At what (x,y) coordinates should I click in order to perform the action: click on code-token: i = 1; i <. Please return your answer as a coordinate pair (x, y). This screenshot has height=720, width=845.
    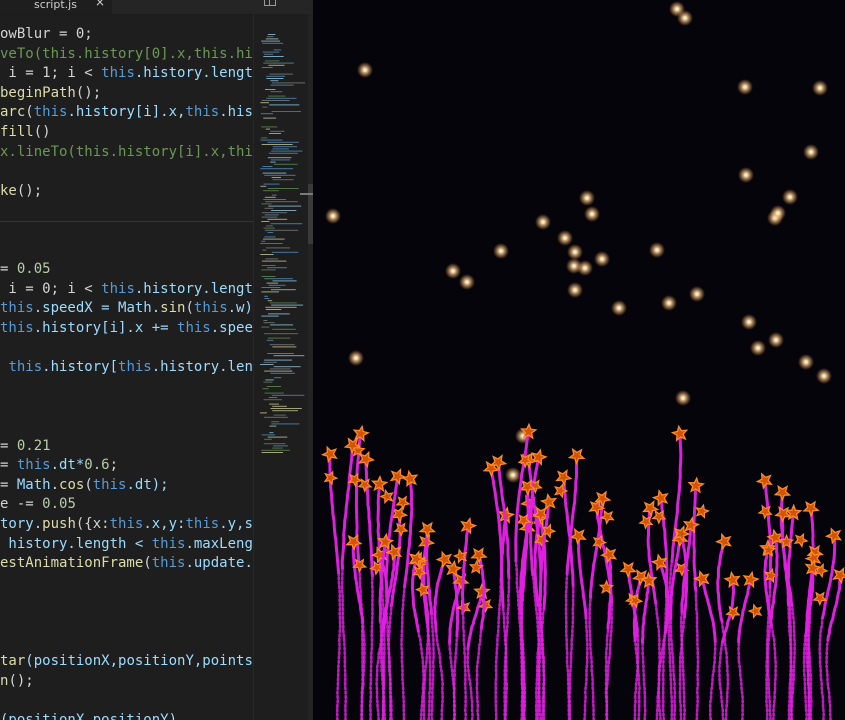
    Looking at the image, I should click on (51, 73).